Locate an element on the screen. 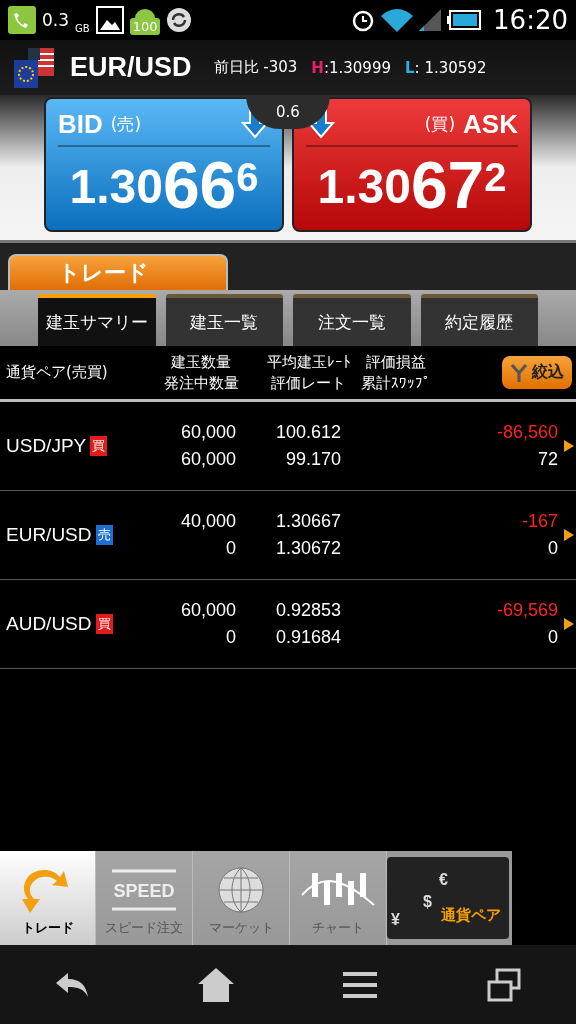  price-pips: 67 is located at coordinates (447, 185).